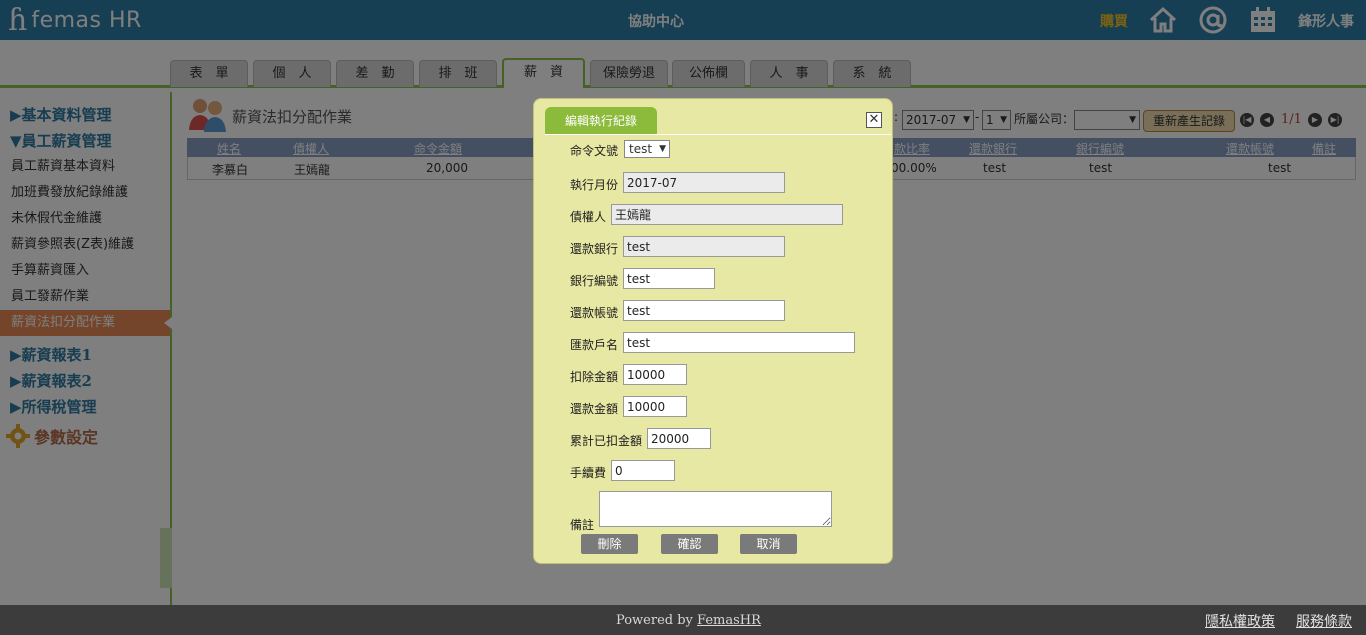 The image size is (1366, 635). Describe the element at coordinates (874, 120) in the screenshot. I see `close-icon: ✕` at that location.